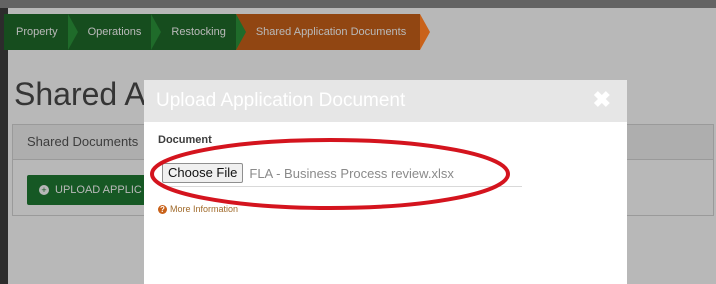  Describe the element at coordinates (281, 100) in the screenshot. I see `modal-title: Upload Application Document` at that location.